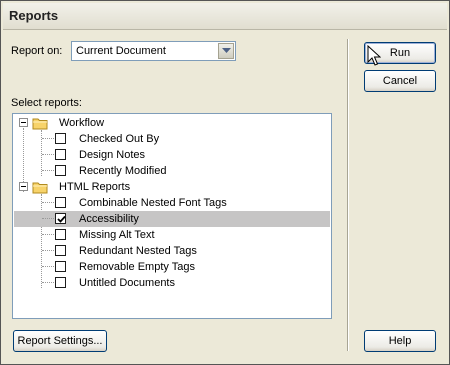  What do you see at coordinates (137, 267) in the screenshot?
I see `tree-item-removable-empty-tags: Removable Empty Tags` at bounding box center [137, 267].